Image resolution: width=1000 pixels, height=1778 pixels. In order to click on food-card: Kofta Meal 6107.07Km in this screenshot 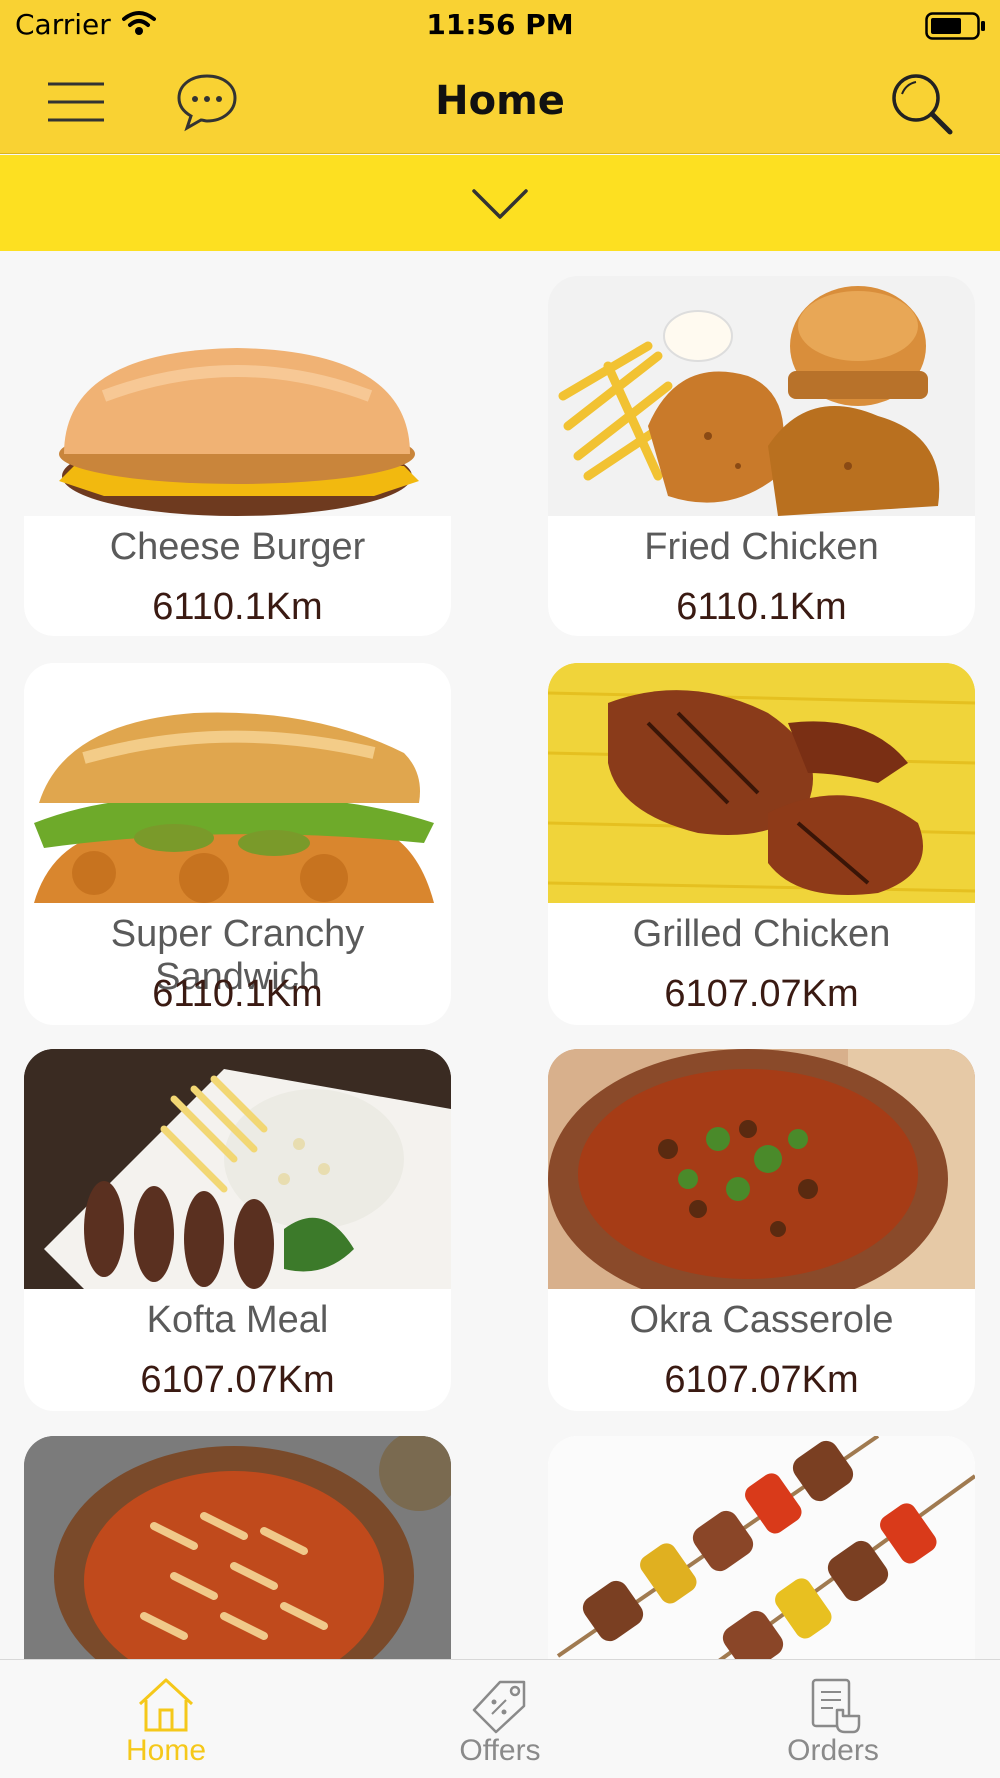, I will do `click(237, 1230)`.